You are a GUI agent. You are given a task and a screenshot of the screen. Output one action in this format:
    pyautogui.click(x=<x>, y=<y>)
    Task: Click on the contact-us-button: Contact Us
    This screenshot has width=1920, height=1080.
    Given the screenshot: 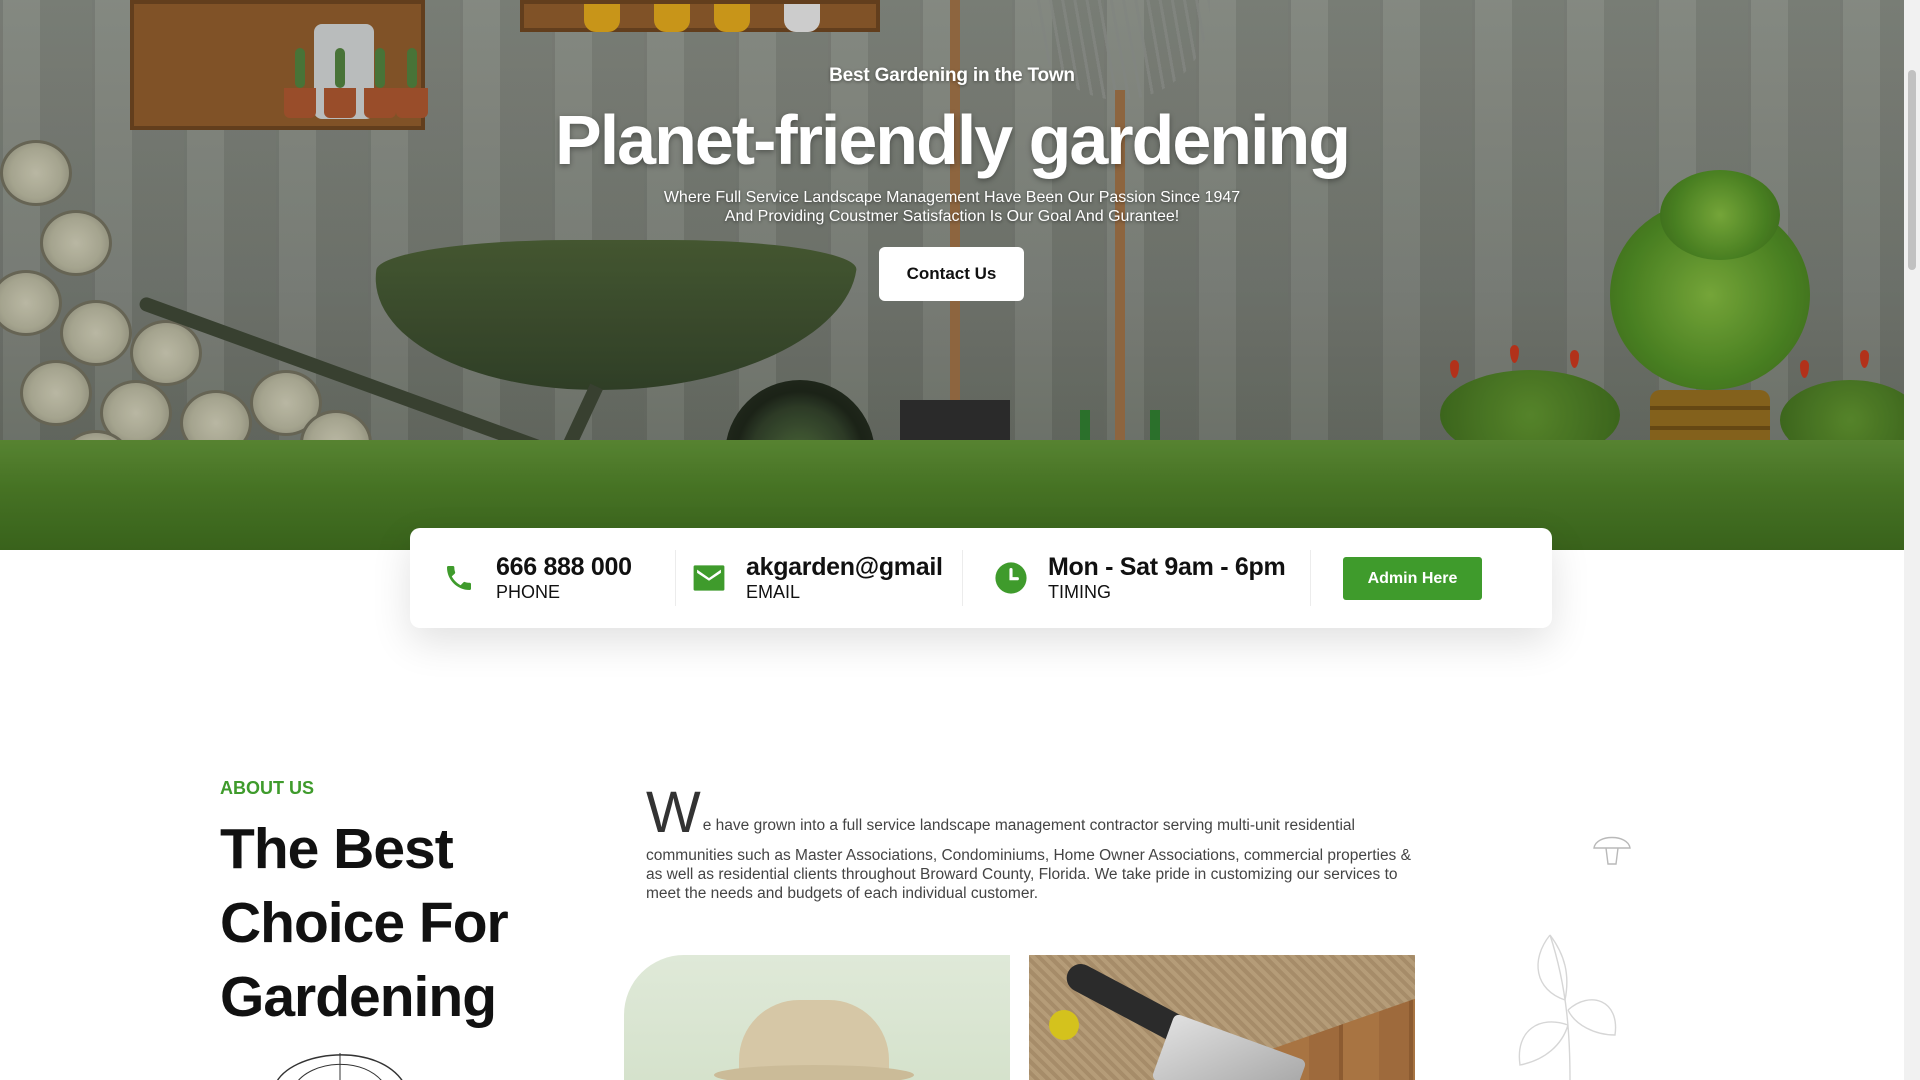 What is the action you would take?
    pyautogui.click(x=951, y=274)
    